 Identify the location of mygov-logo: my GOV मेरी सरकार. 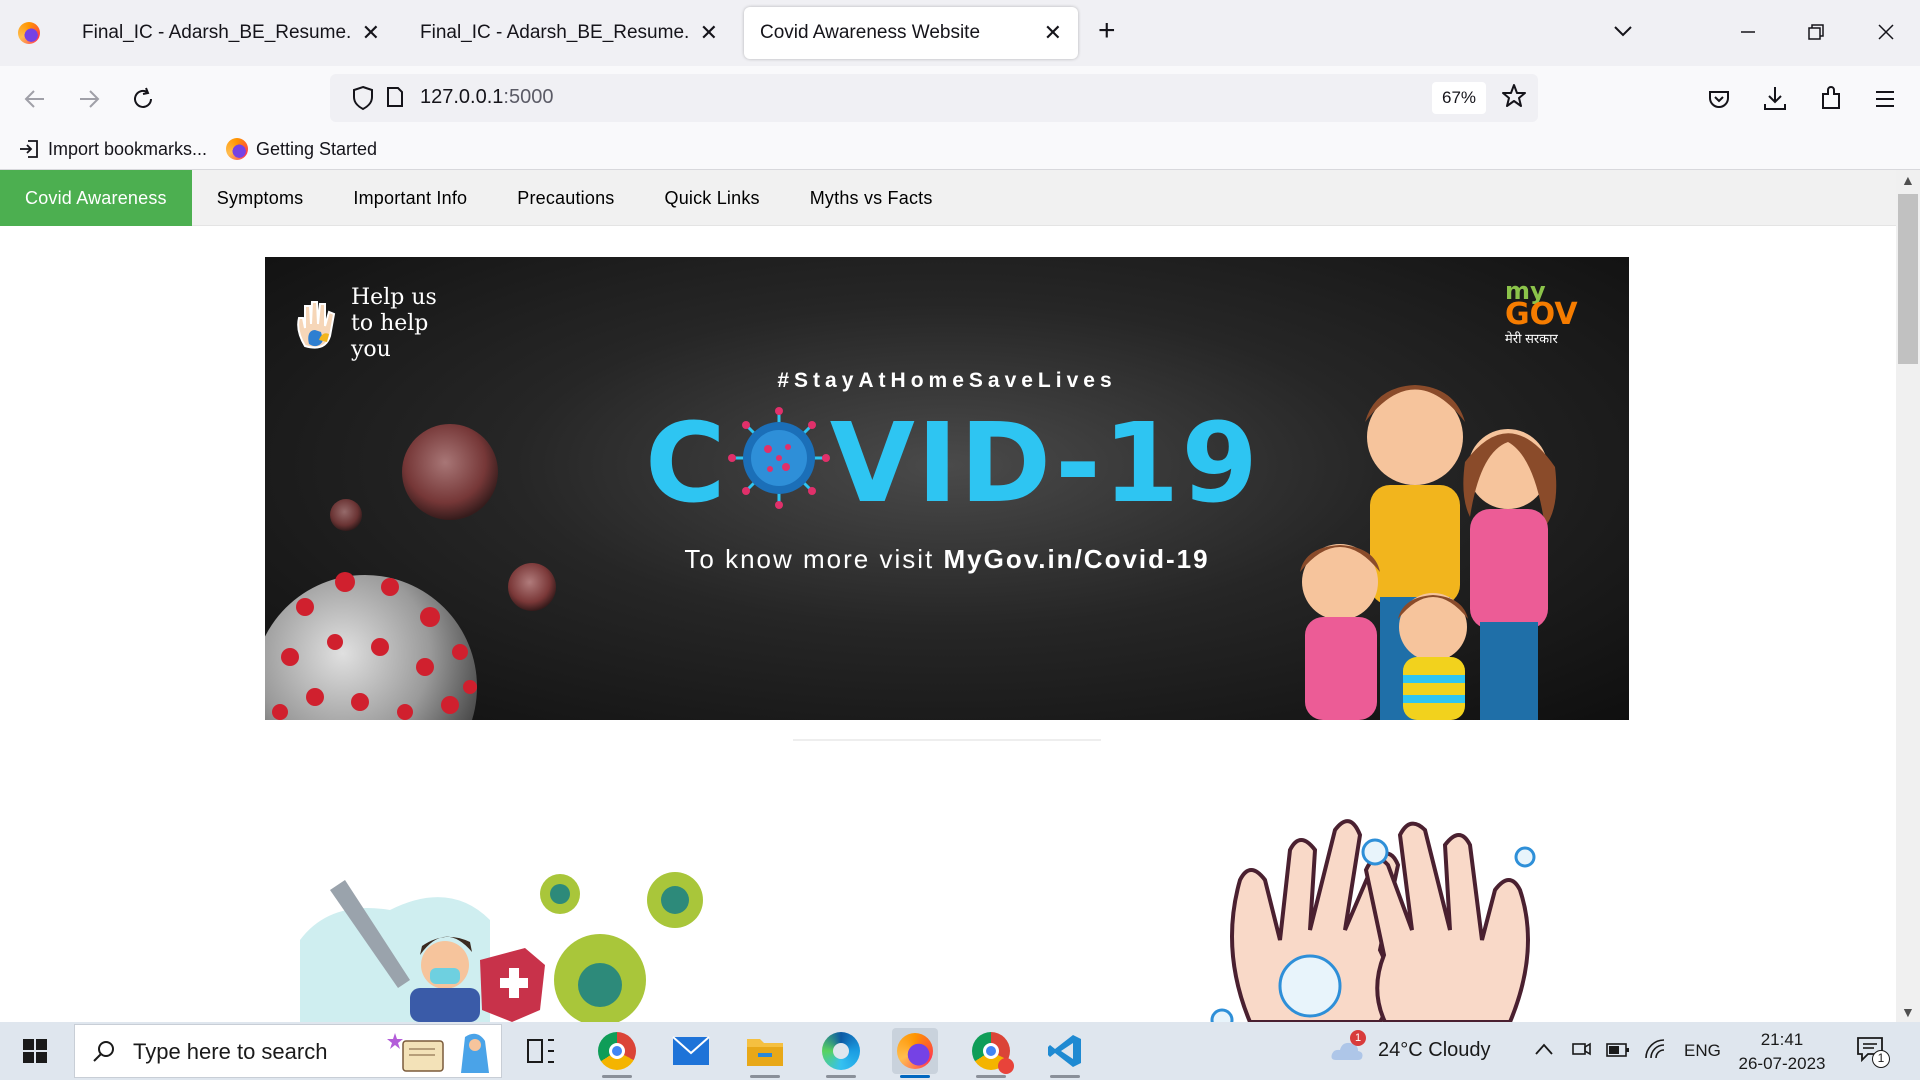
(1541, 313).